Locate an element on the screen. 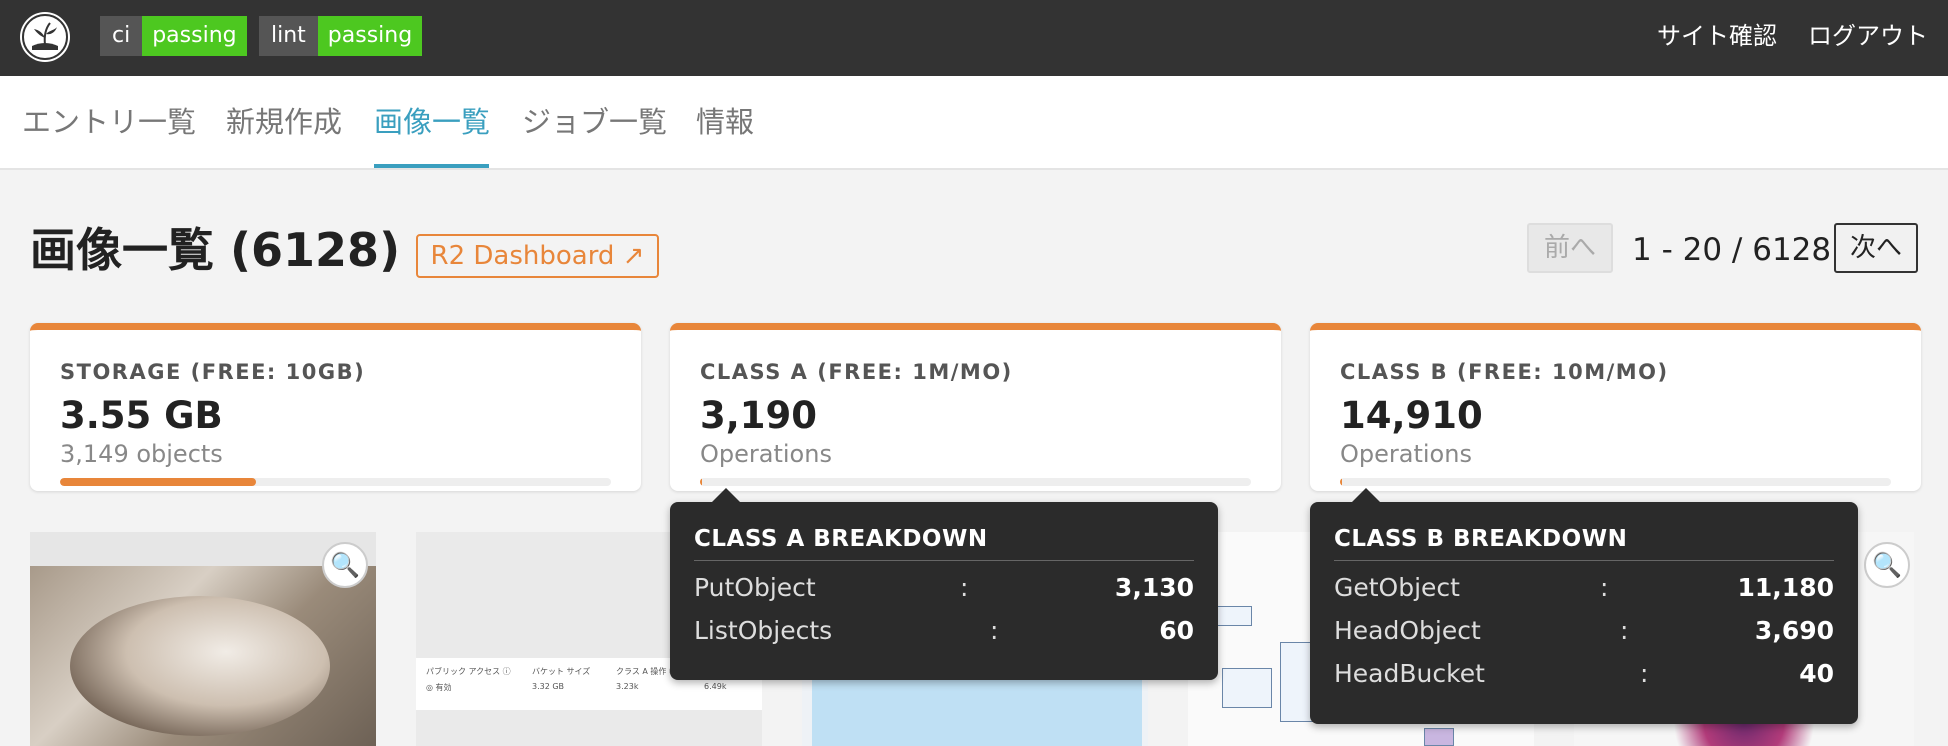 This screenshot has width=1948, height=746. operation-count: 60 is located at coordinates (1176, 630).